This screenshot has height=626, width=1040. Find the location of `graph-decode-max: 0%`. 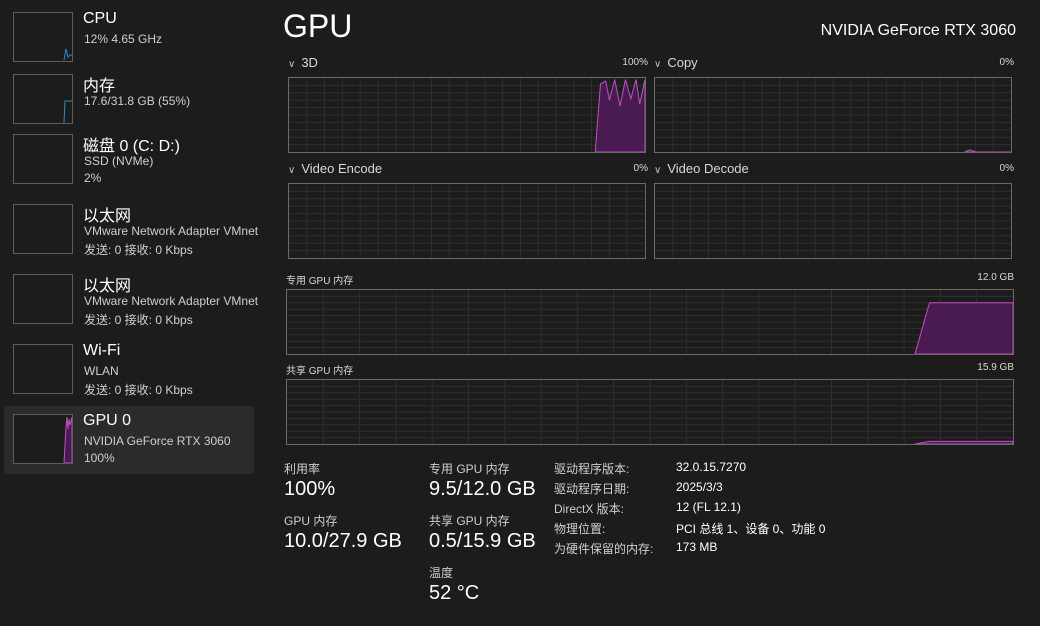

graph-decode-max: 0% is located at coordinates (1006, 168).